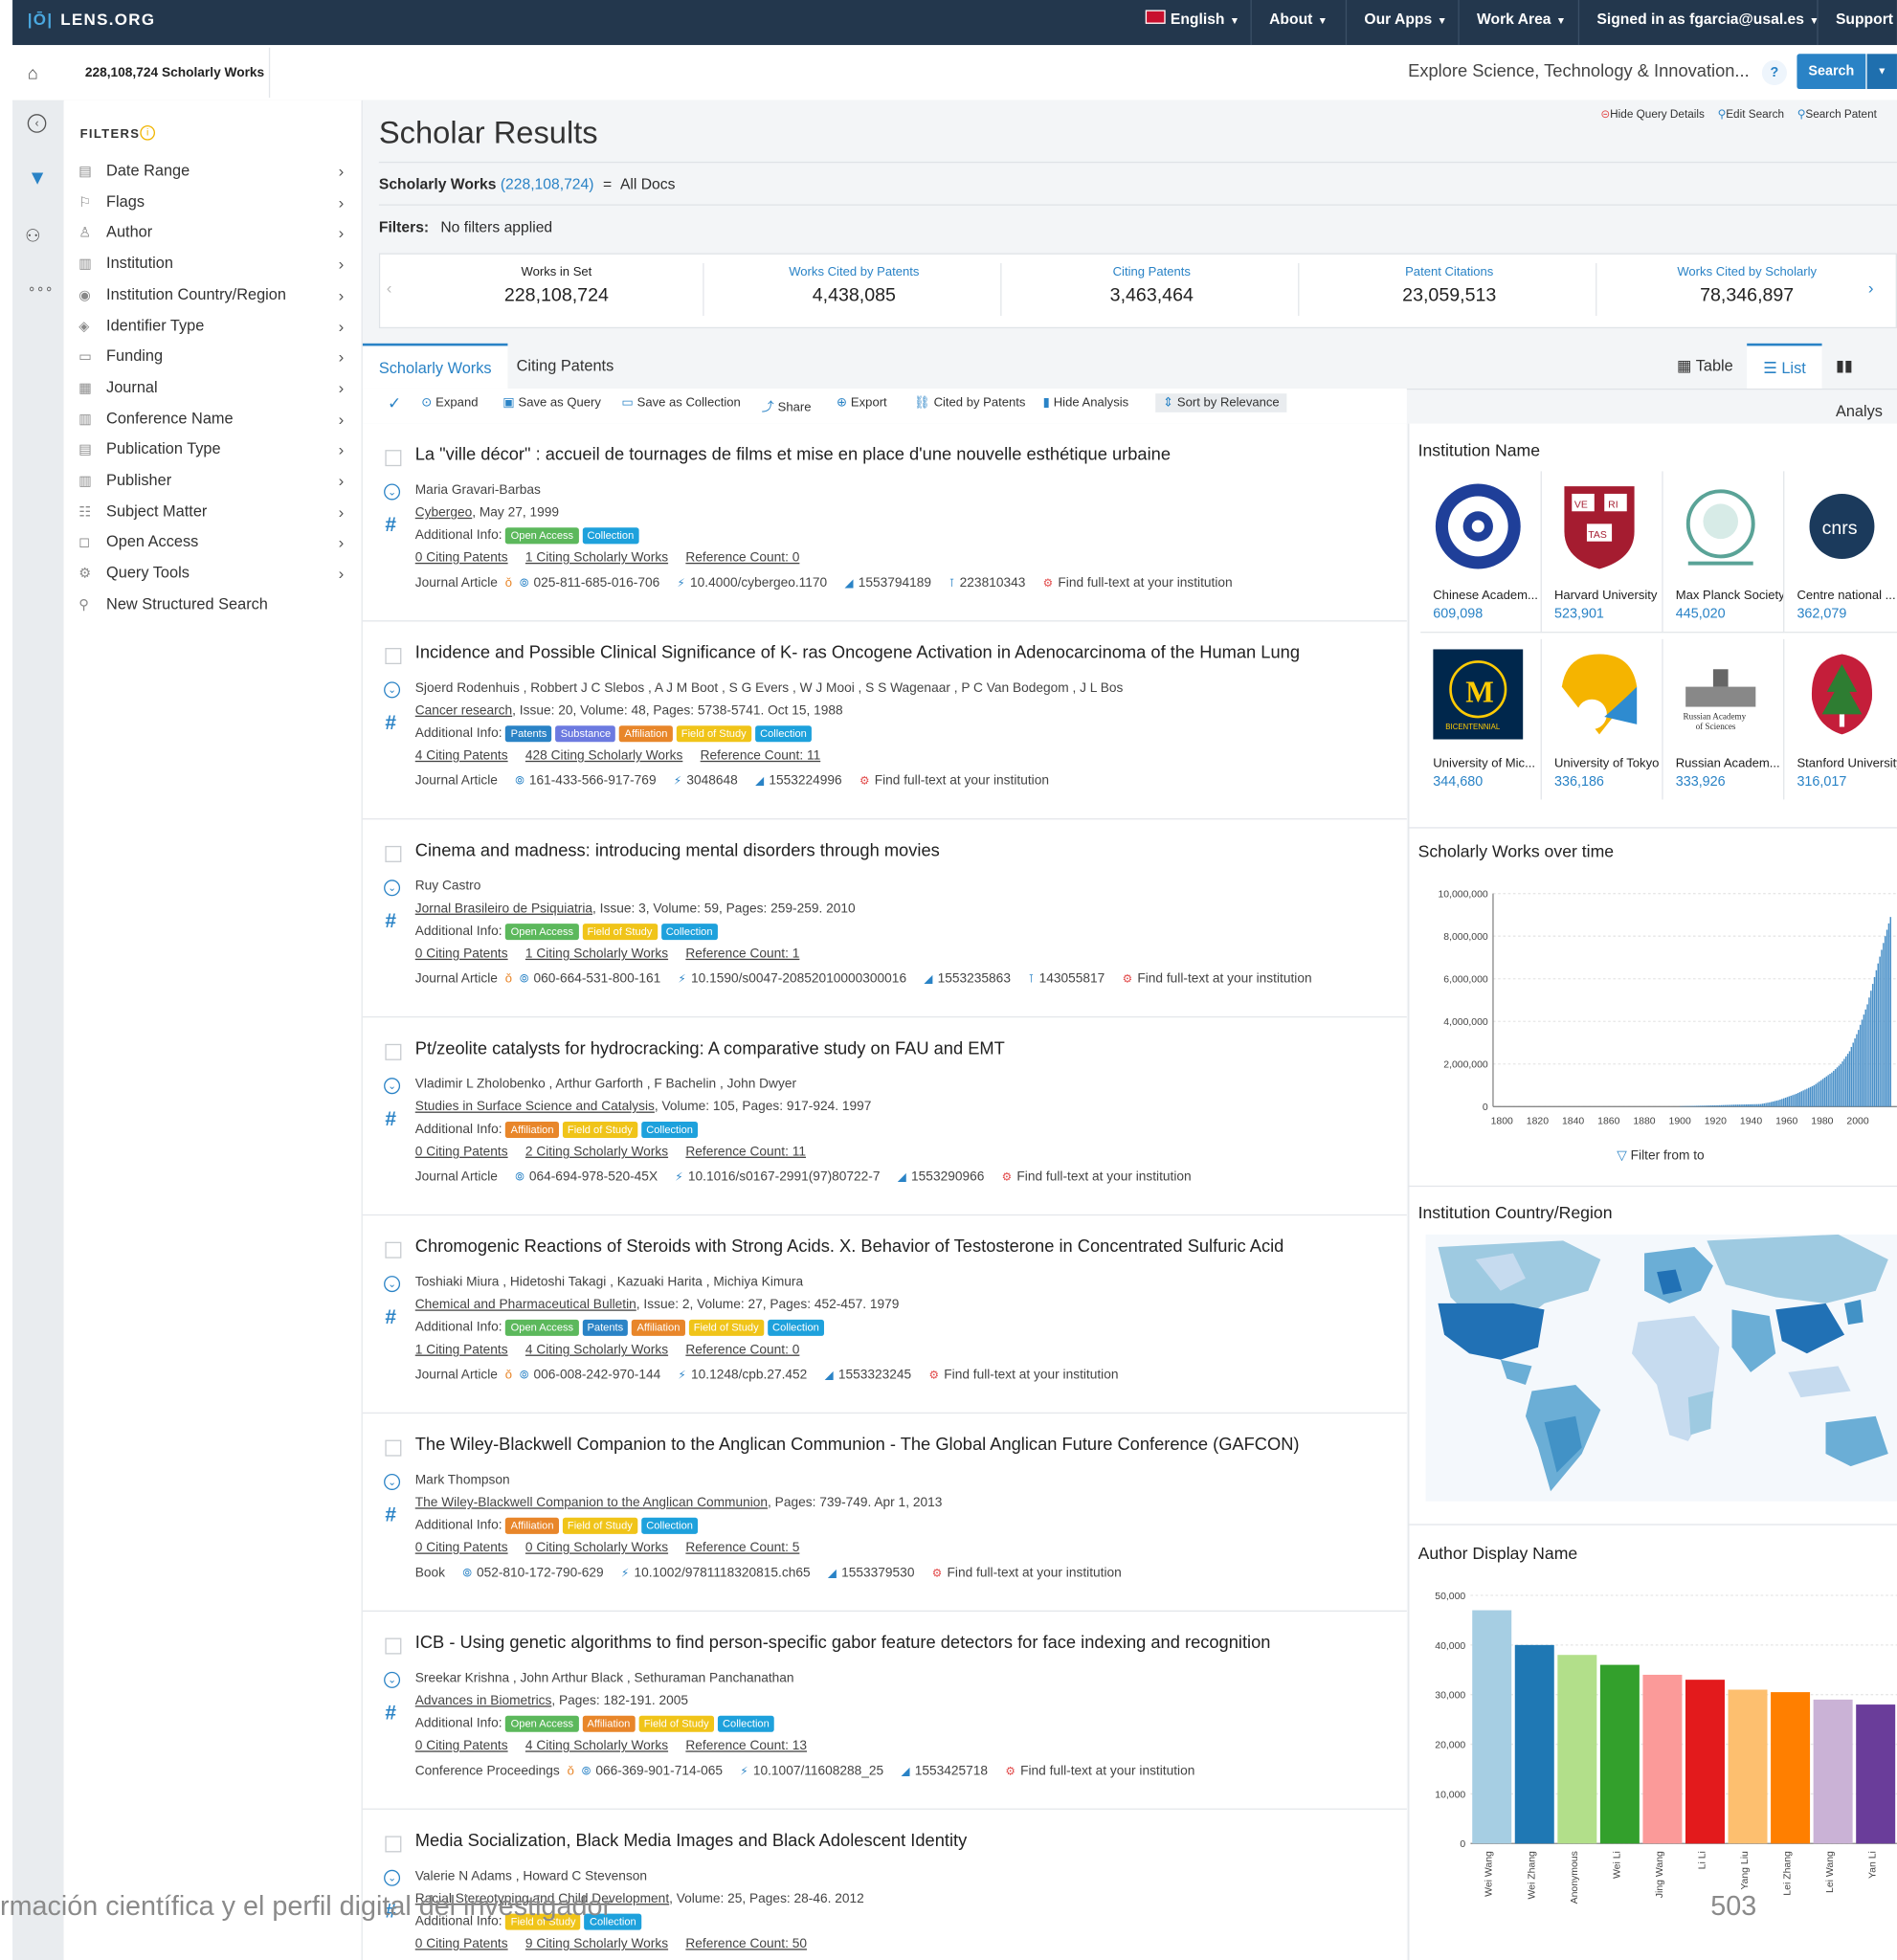 This screenshot has width=1897, height=1960. Describe the element at coordinates (745, 1153) in the screenshot. I see `reference-count-link: Reference Count: 11` at that location.